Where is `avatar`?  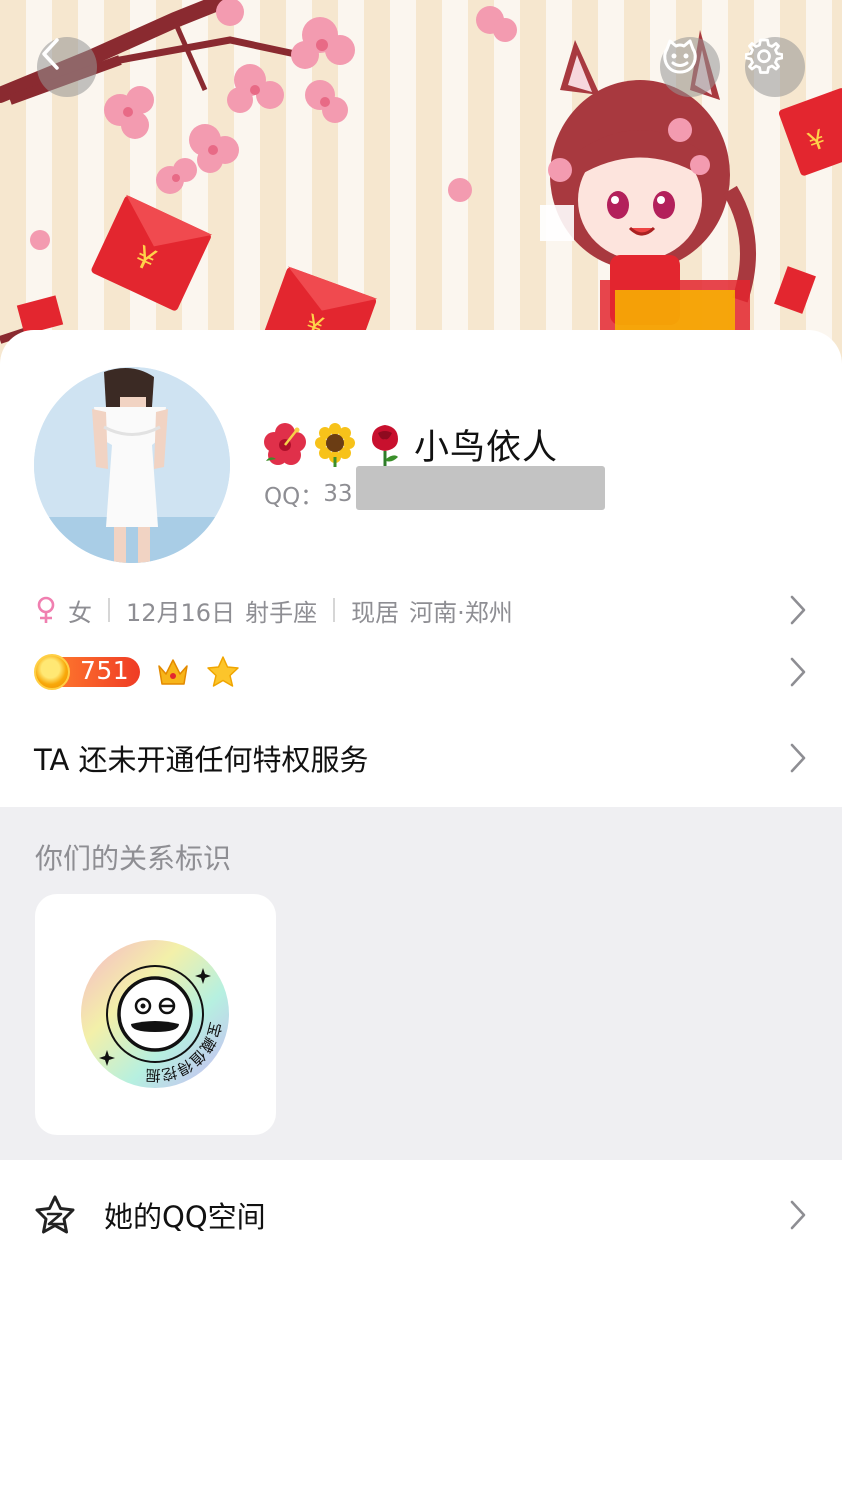 avatar is located at coordinates (132, 465).